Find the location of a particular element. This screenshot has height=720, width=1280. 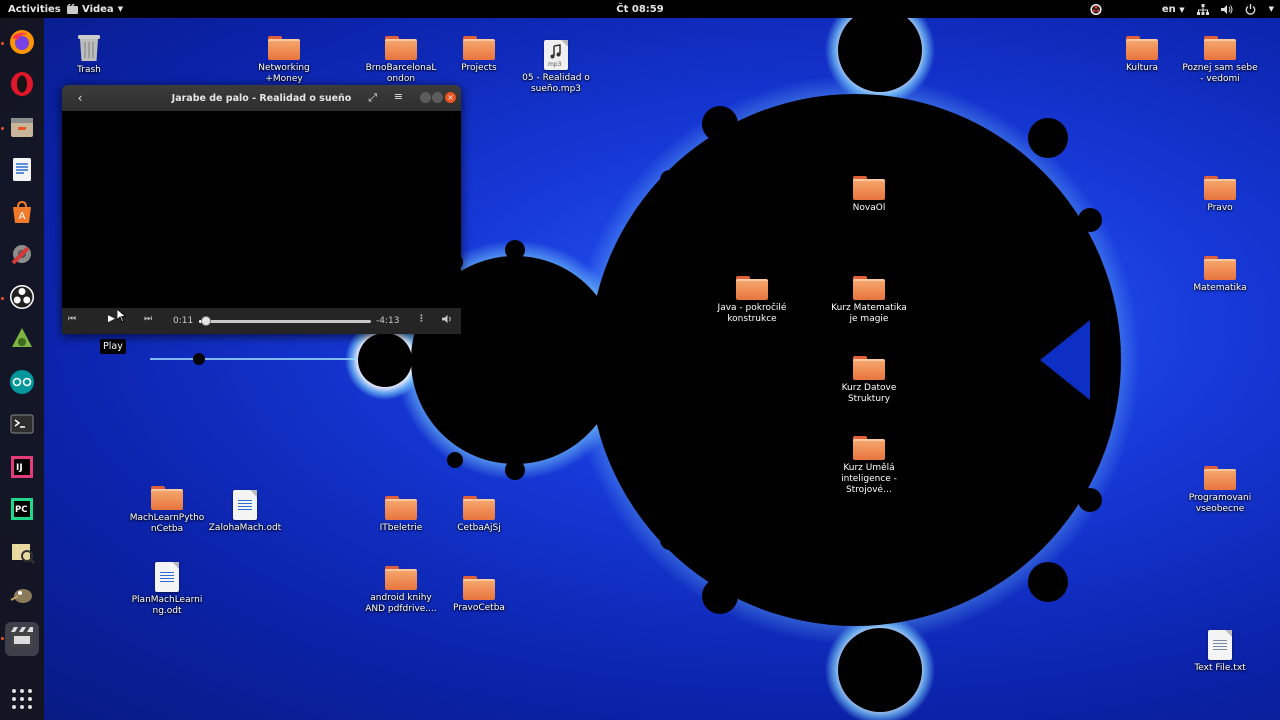

android-studio-icon is located at coordinates (22, 341).